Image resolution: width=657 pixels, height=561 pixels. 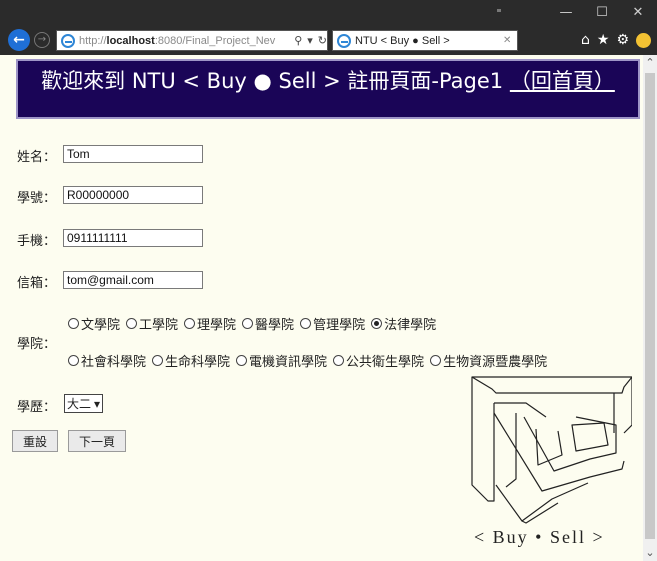 I want to click on radio-button-checked, so click(x=377, y=323).